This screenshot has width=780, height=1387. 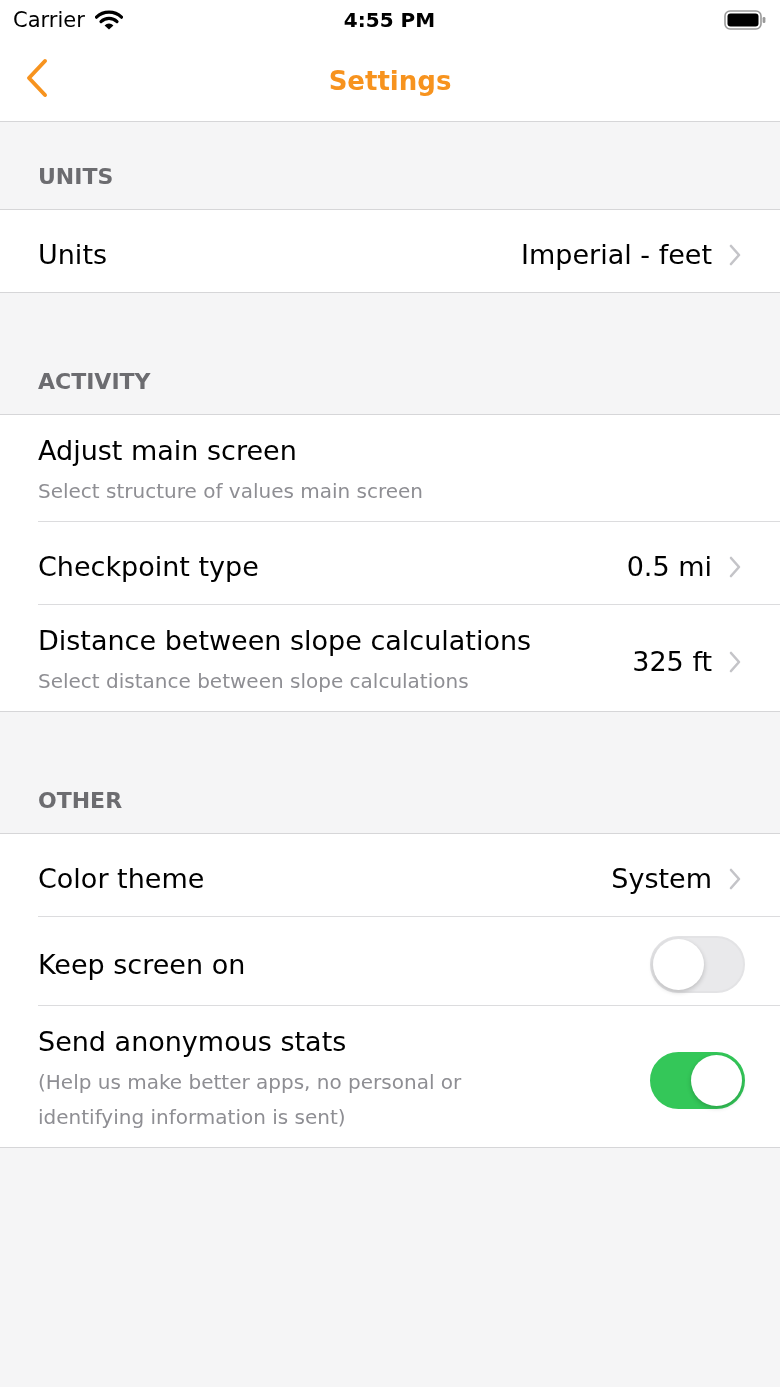 I want to click on section-header: ACTIVITY, so click(x=95, y=382).